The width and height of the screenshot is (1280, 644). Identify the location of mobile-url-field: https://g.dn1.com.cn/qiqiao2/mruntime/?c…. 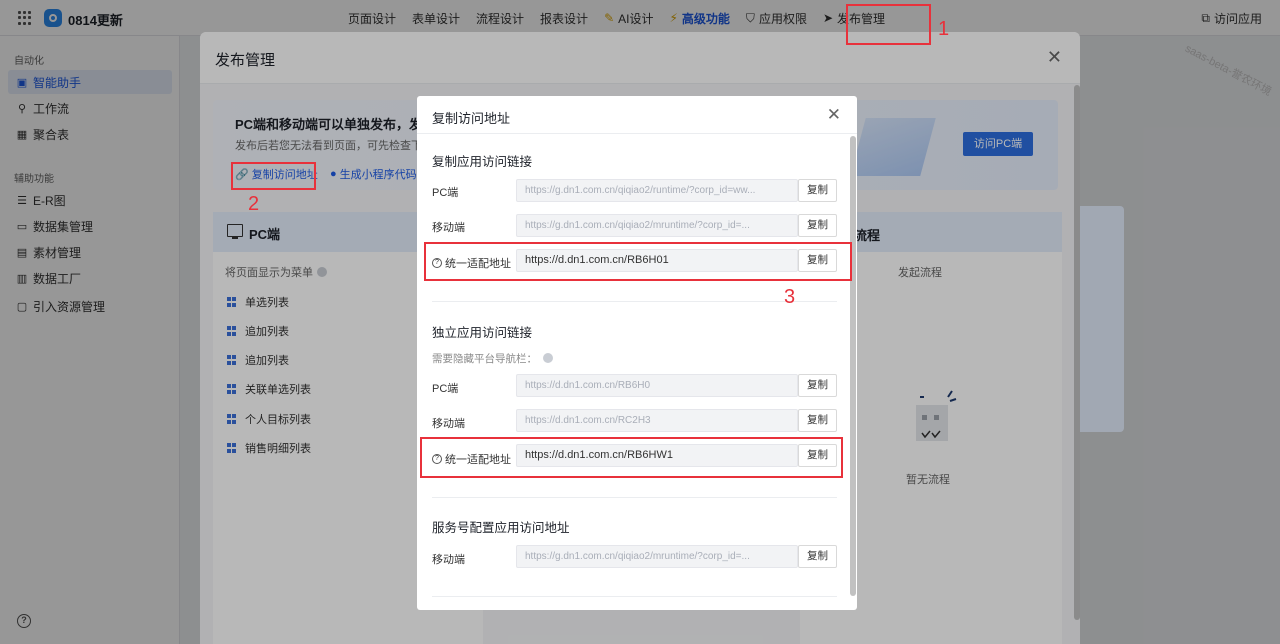
(657, 225).